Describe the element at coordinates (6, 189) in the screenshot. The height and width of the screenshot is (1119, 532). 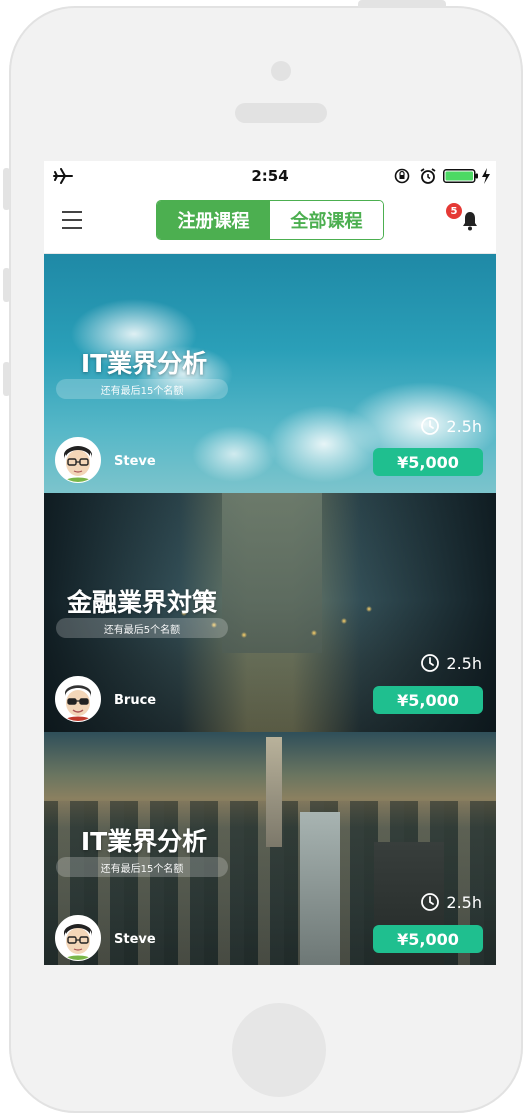
I see `mute-switch` at that location.